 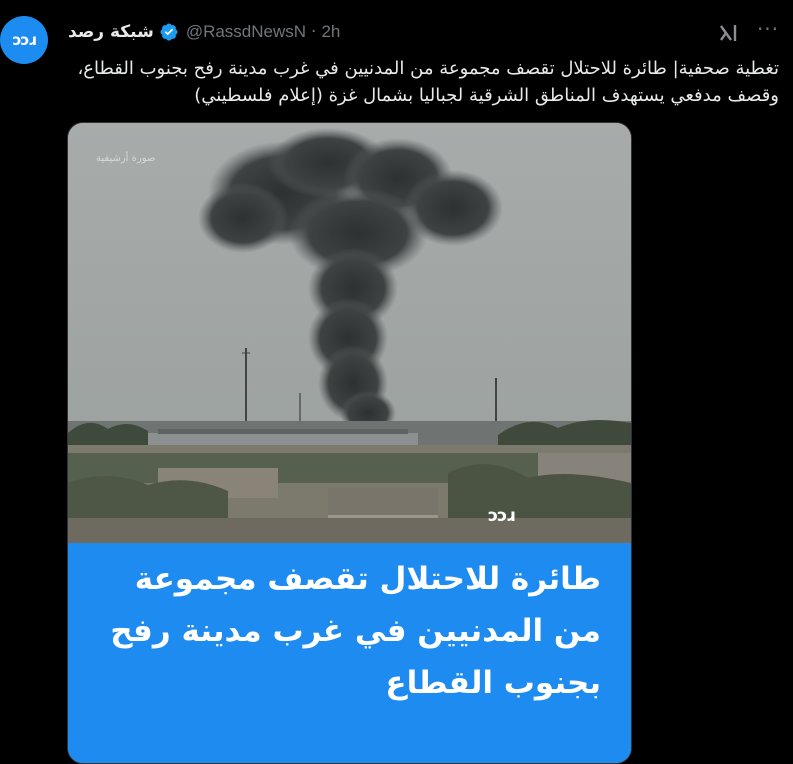 I want to click on brand-logo: ɔɔɹ, so click(x=501, y=516).